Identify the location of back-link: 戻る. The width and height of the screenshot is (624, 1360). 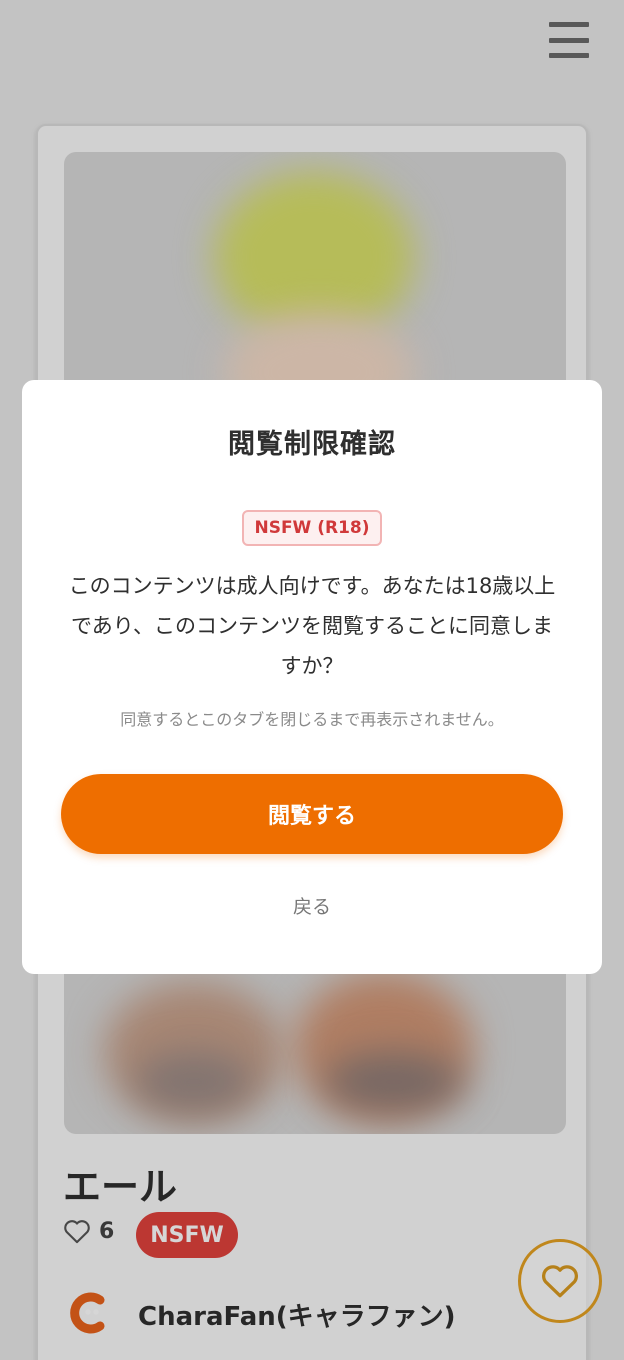
(312, 905).